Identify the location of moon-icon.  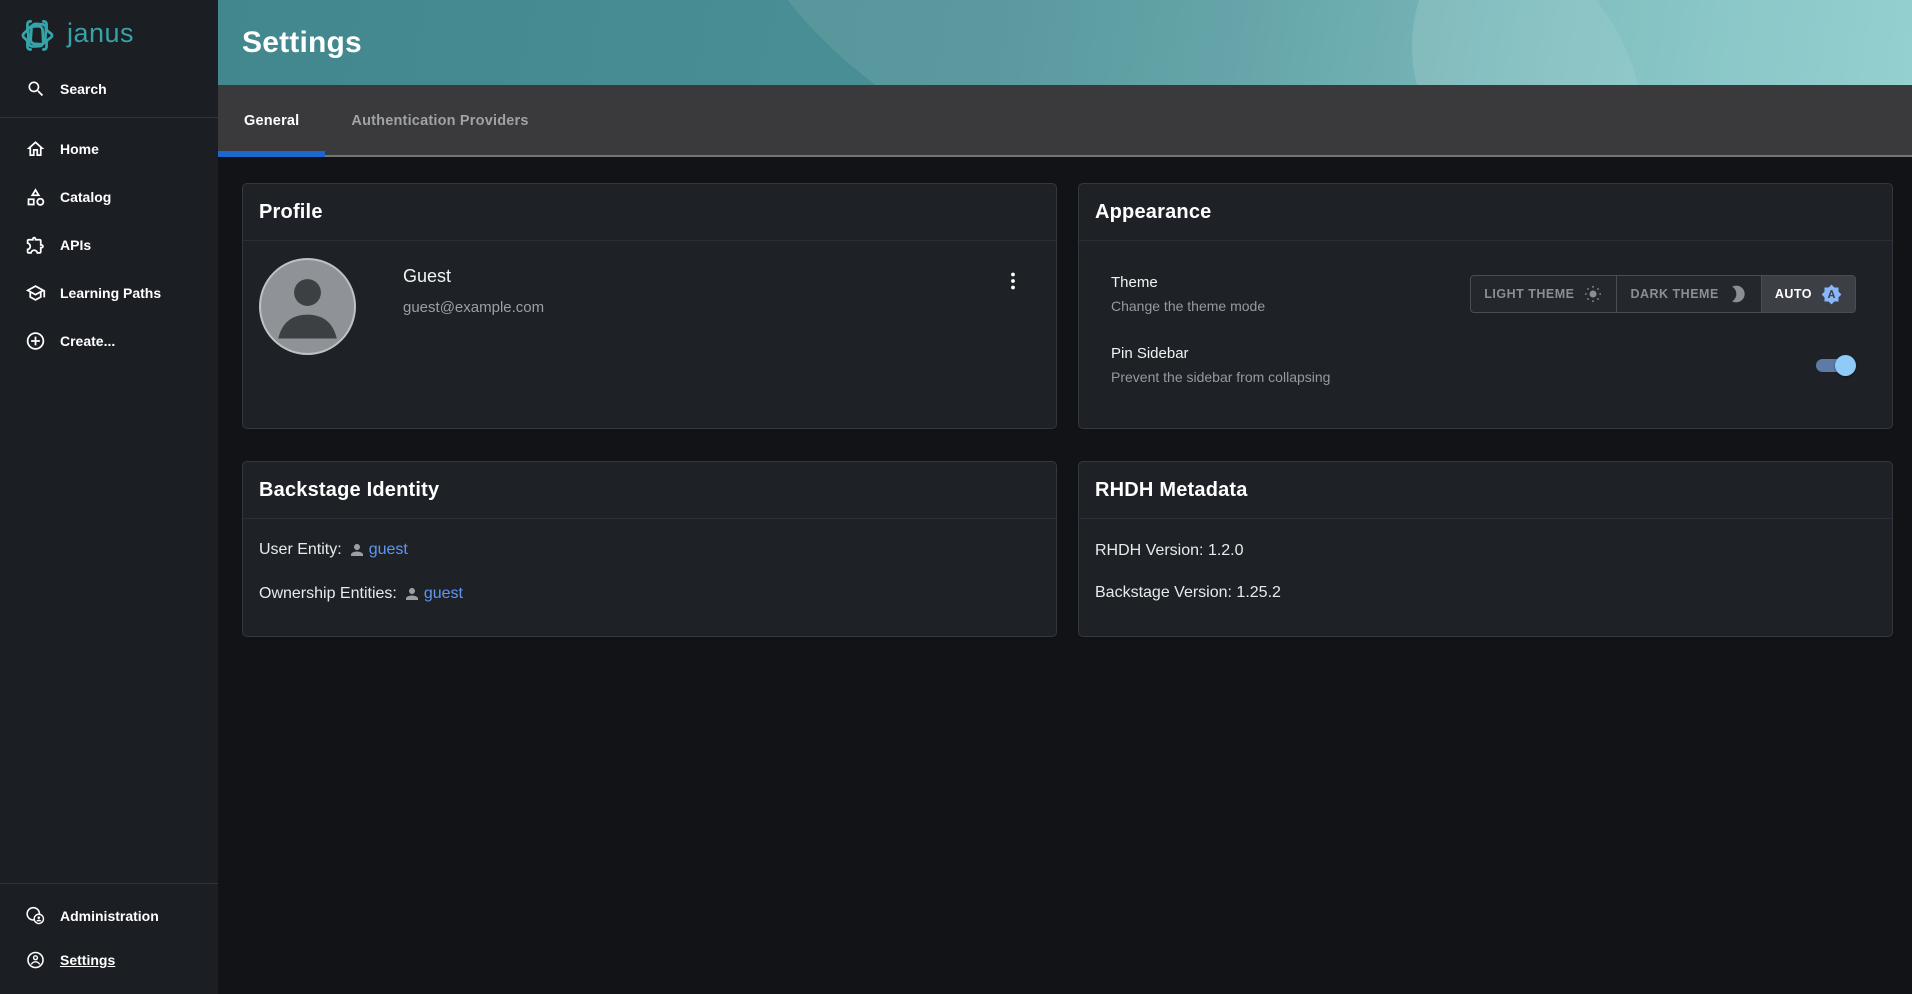
(1738, 294).